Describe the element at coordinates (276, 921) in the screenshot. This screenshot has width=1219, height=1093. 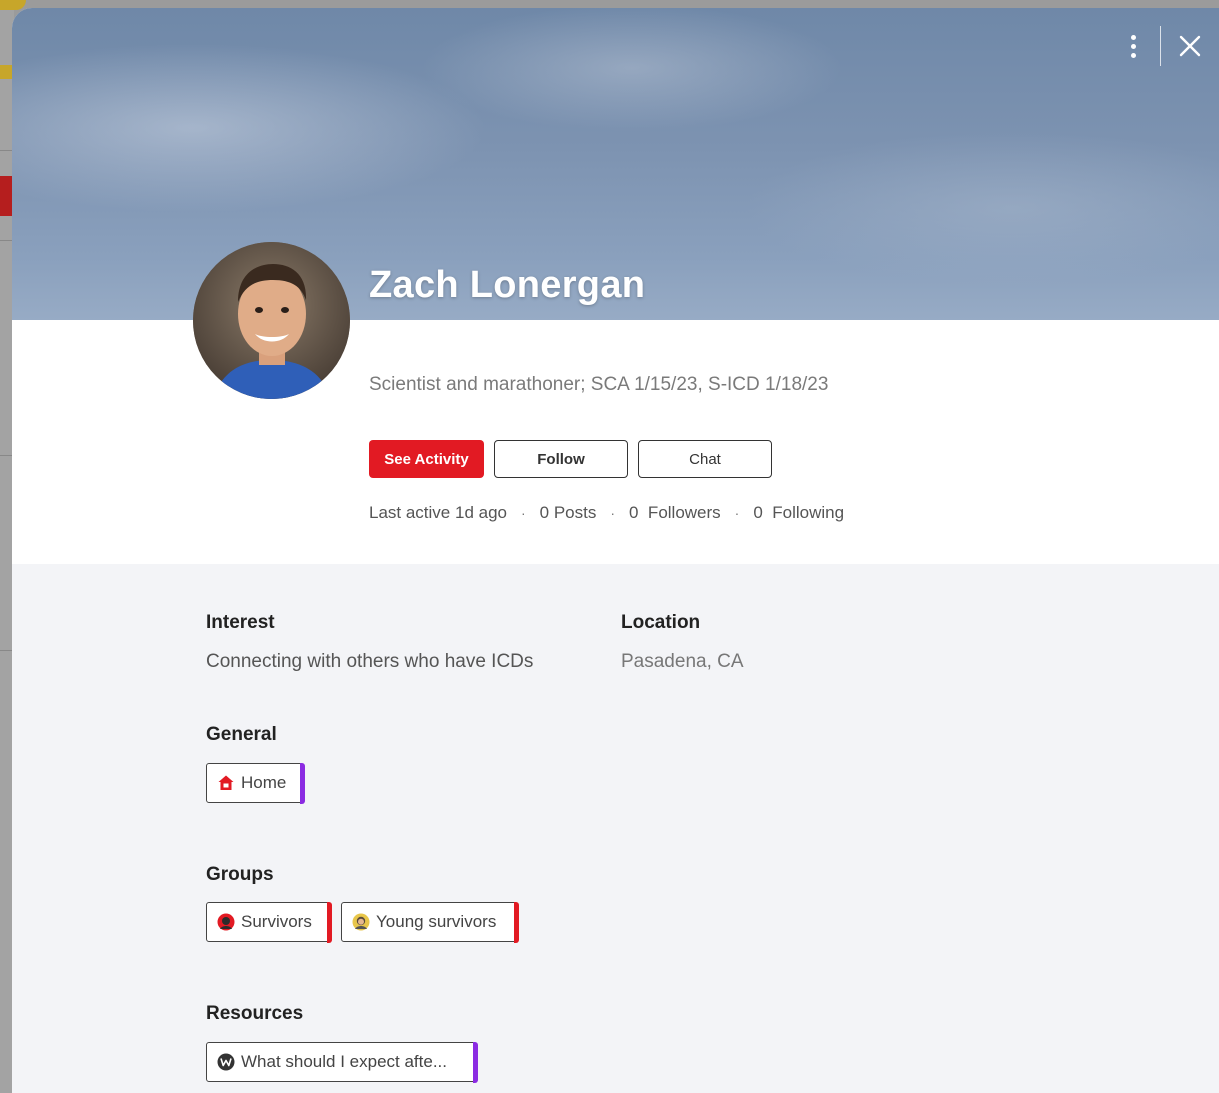
I see `chip-label: Survivors` at that location.